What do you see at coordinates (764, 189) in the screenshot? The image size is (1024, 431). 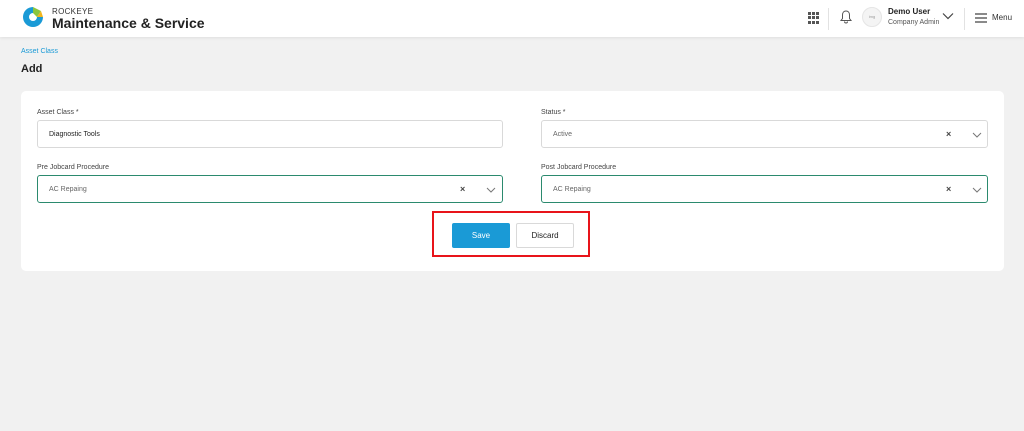 I see `post-jobcard-select: AC Repaing ×` at bounding box center [764, 189].